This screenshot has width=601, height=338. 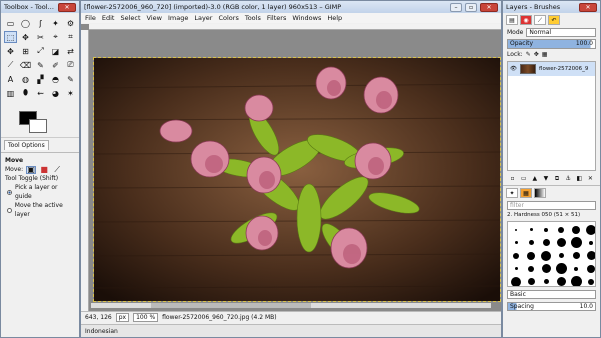 What do you see at coordinates (55, 23) in the screenshot?
I see `tool-icon: ✦` at bounding box center [55, 23].